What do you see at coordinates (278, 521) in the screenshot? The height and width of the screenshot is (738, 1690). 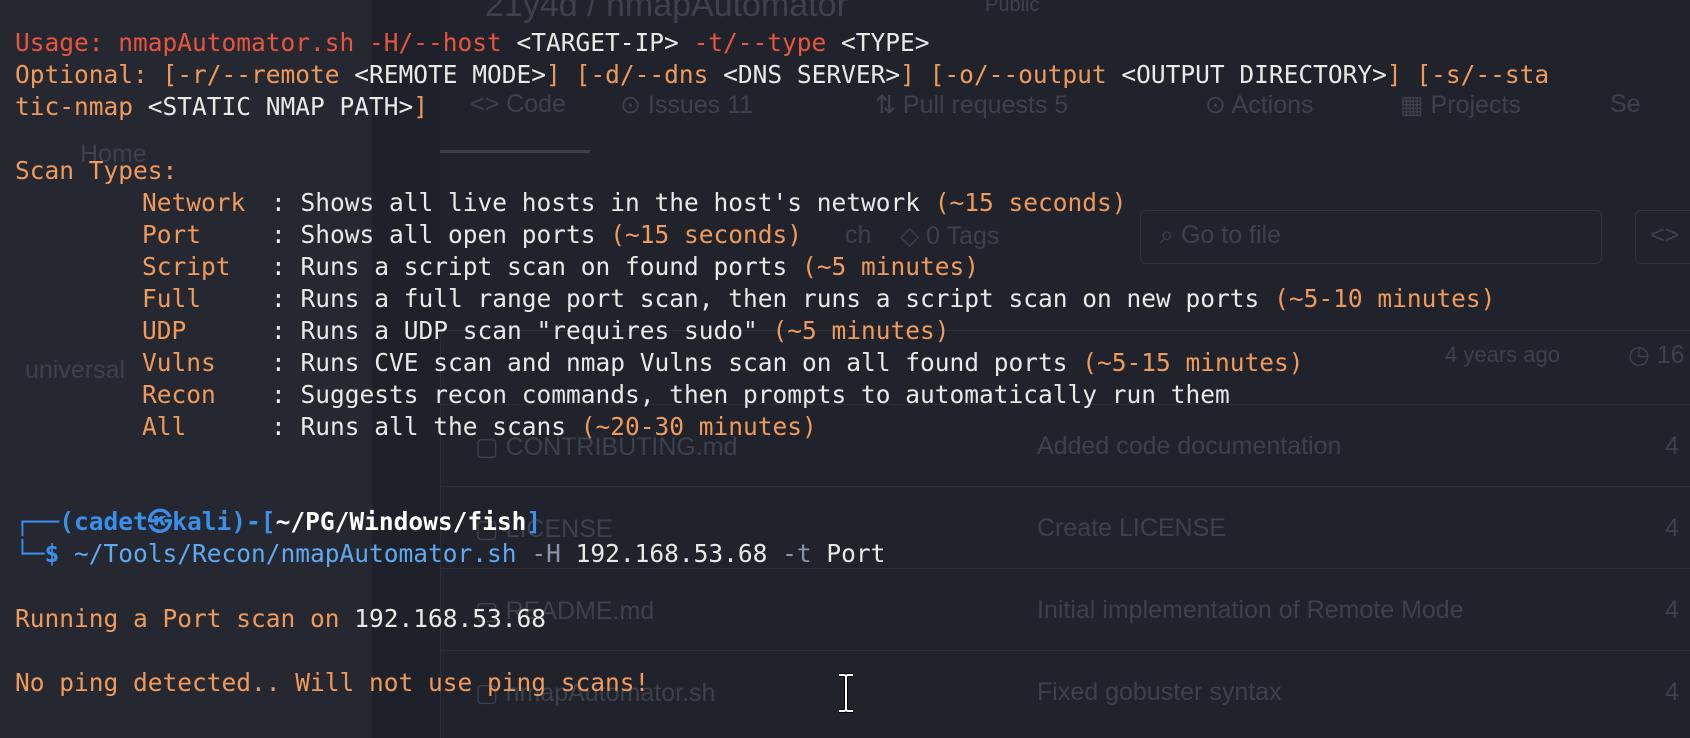 I see `prompt-line: ┌──(cadet㉿kali)-[~/PG/Windows/fish]` at bounding box center [278, 521].